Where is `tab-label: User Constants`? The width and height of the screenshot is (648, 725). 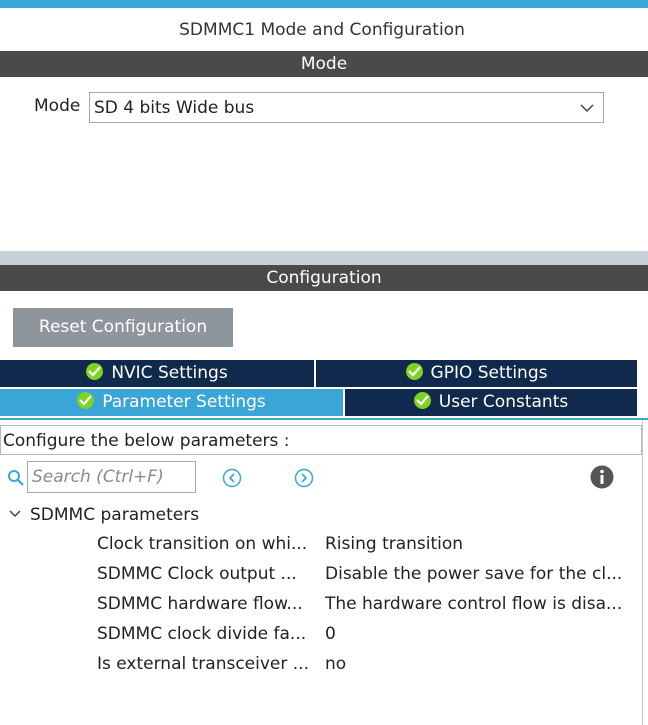 tab-label: User Constants is located at coordinates (503, 402).